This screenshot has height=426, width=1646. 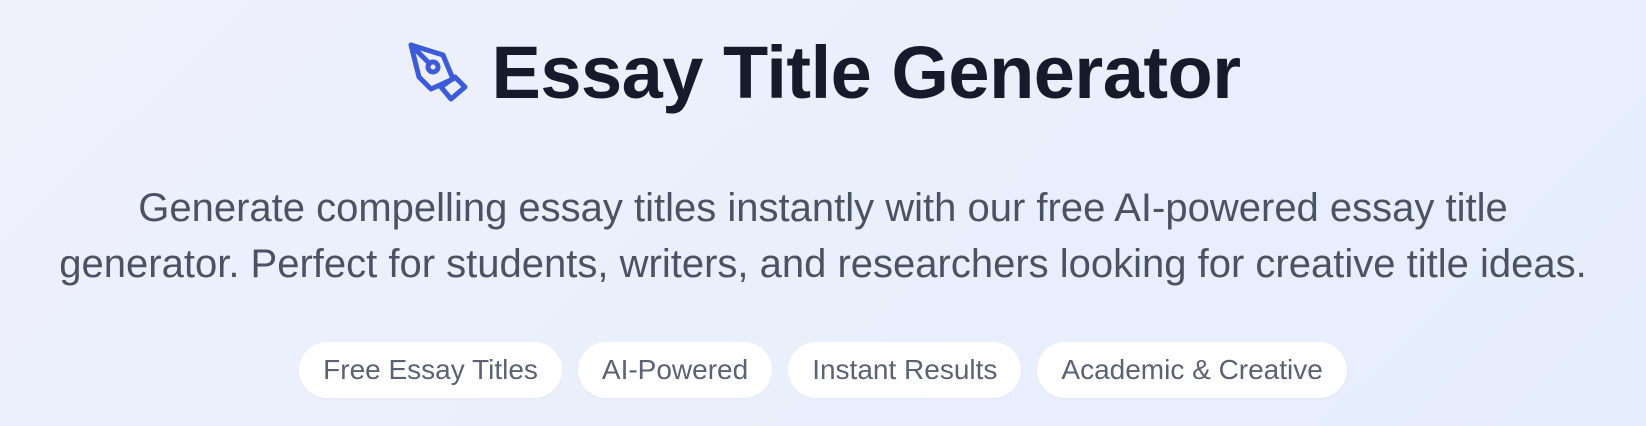 I want to click on badge-instant-results: Instant Results, so click(x=905, y=370).